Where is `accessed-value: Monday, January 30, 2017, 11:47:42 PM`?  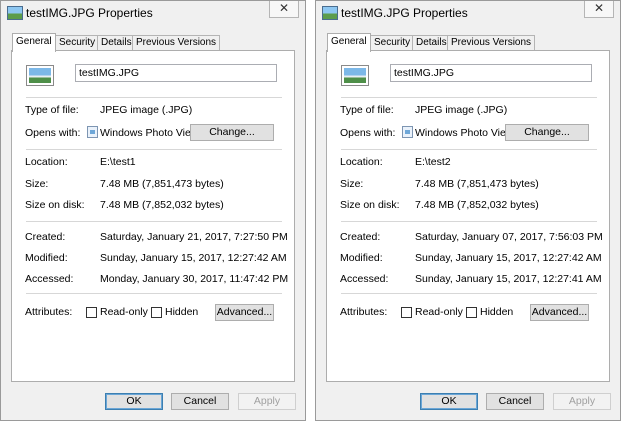 accessed-value: Monday, January 30, 2017, 11:47:42 PM is located at coordinates (194, 279).